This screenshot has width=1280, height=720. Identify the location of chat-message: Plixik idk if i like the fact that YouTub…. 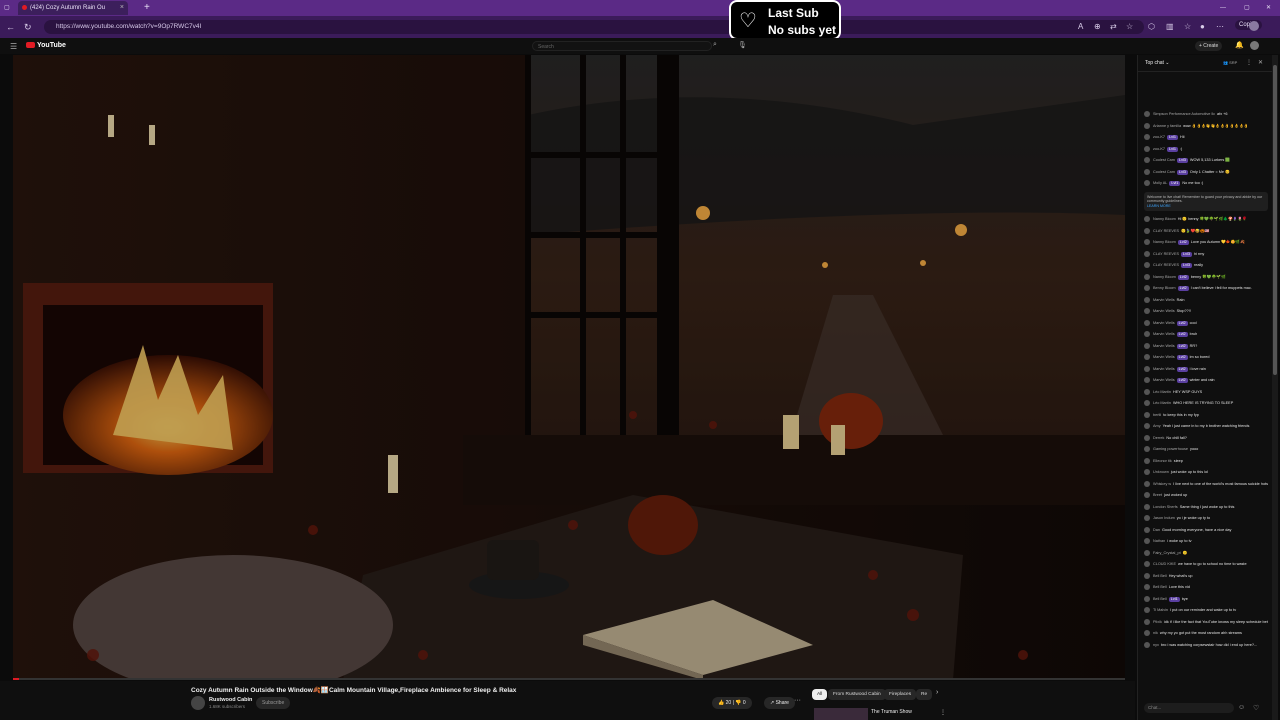
(1206, 621).